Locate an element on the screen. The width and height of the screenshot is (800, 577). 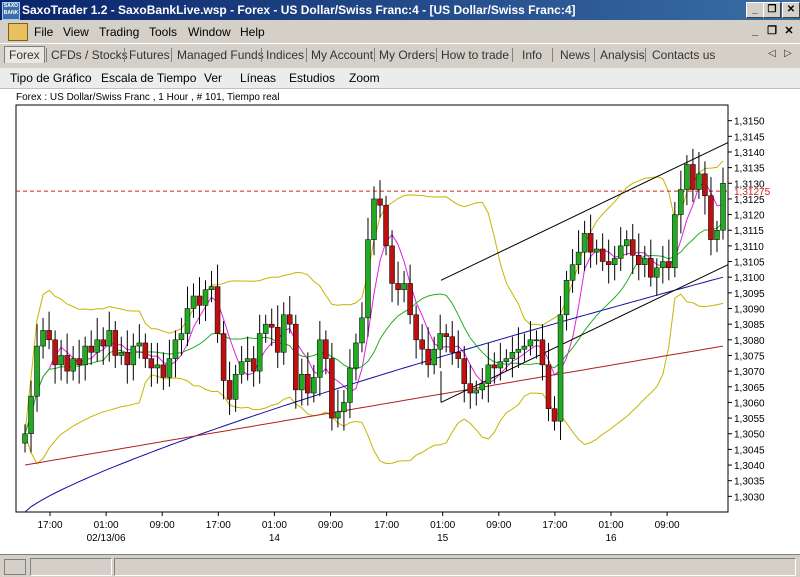
y-tick-label: 1,3145 is located at coordinates (749, 137).